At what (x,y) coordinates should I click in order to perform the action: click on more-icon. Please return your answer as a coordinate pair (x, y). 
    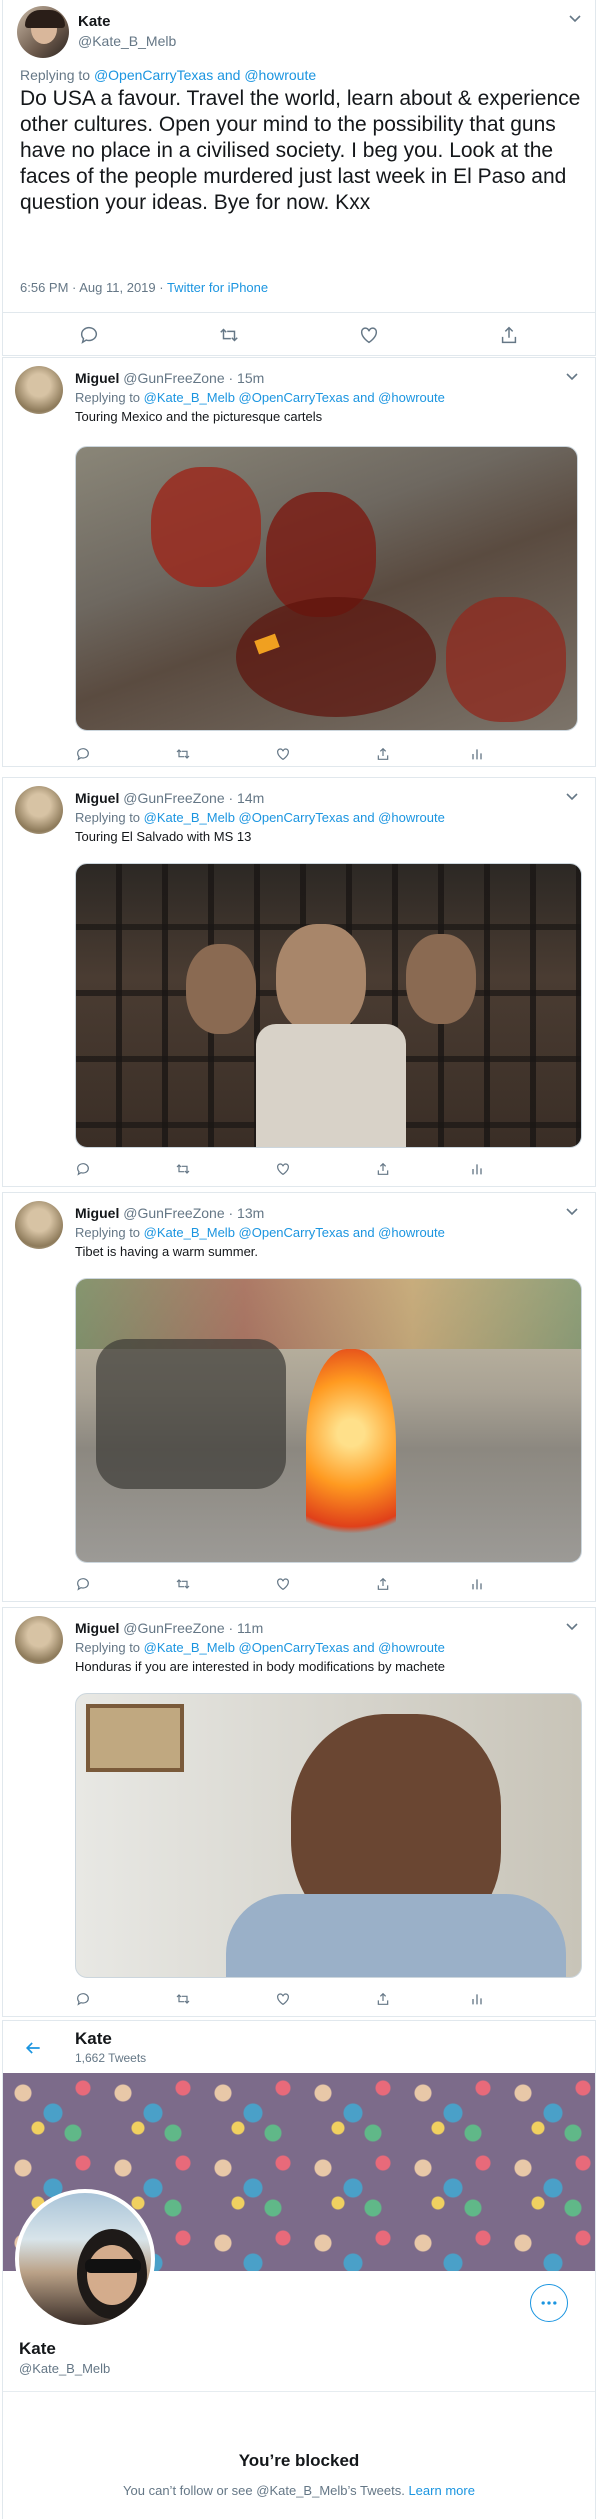
    Looking at the image, I should click on (549, 2303).